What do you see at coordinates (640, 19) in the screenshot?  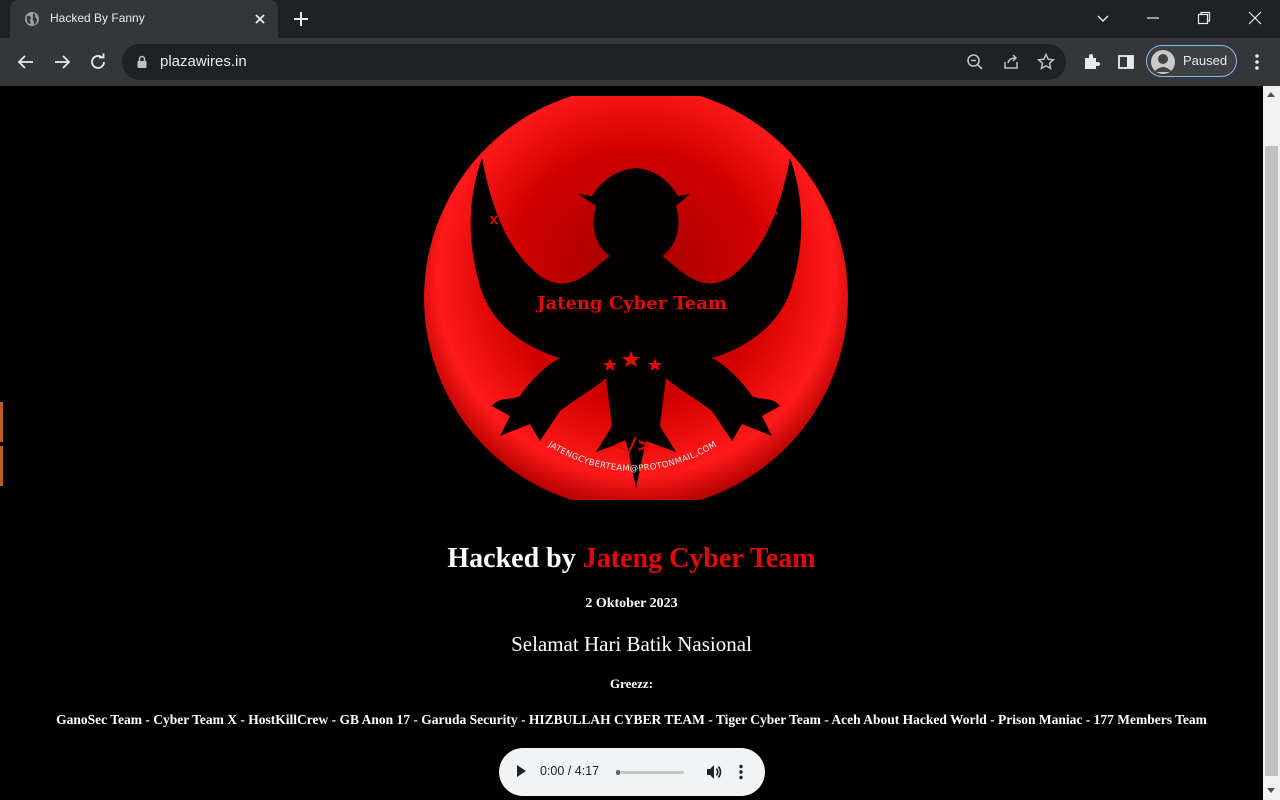 I see `tab-strip: Hacked By Fanny` at bounding box center [640, 19].